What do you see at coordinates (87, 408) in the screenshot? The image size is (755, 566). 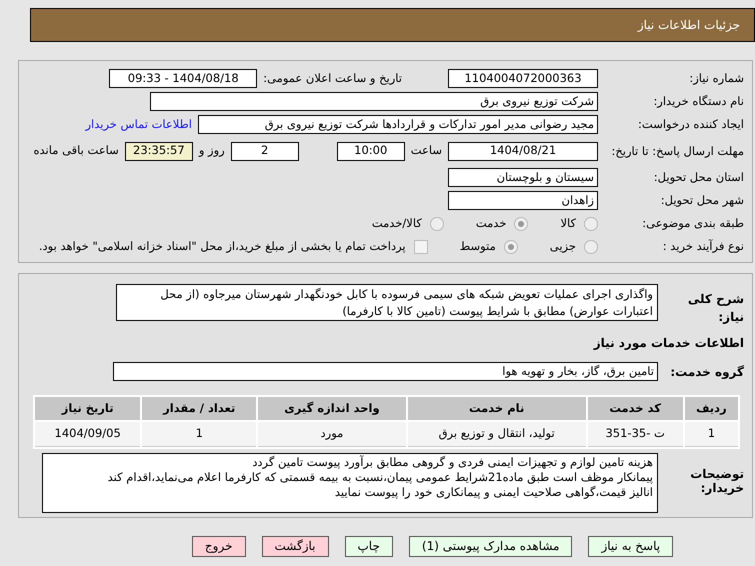 I see `column-header: تاریخ نیاز` at bounding box center [87, 408].